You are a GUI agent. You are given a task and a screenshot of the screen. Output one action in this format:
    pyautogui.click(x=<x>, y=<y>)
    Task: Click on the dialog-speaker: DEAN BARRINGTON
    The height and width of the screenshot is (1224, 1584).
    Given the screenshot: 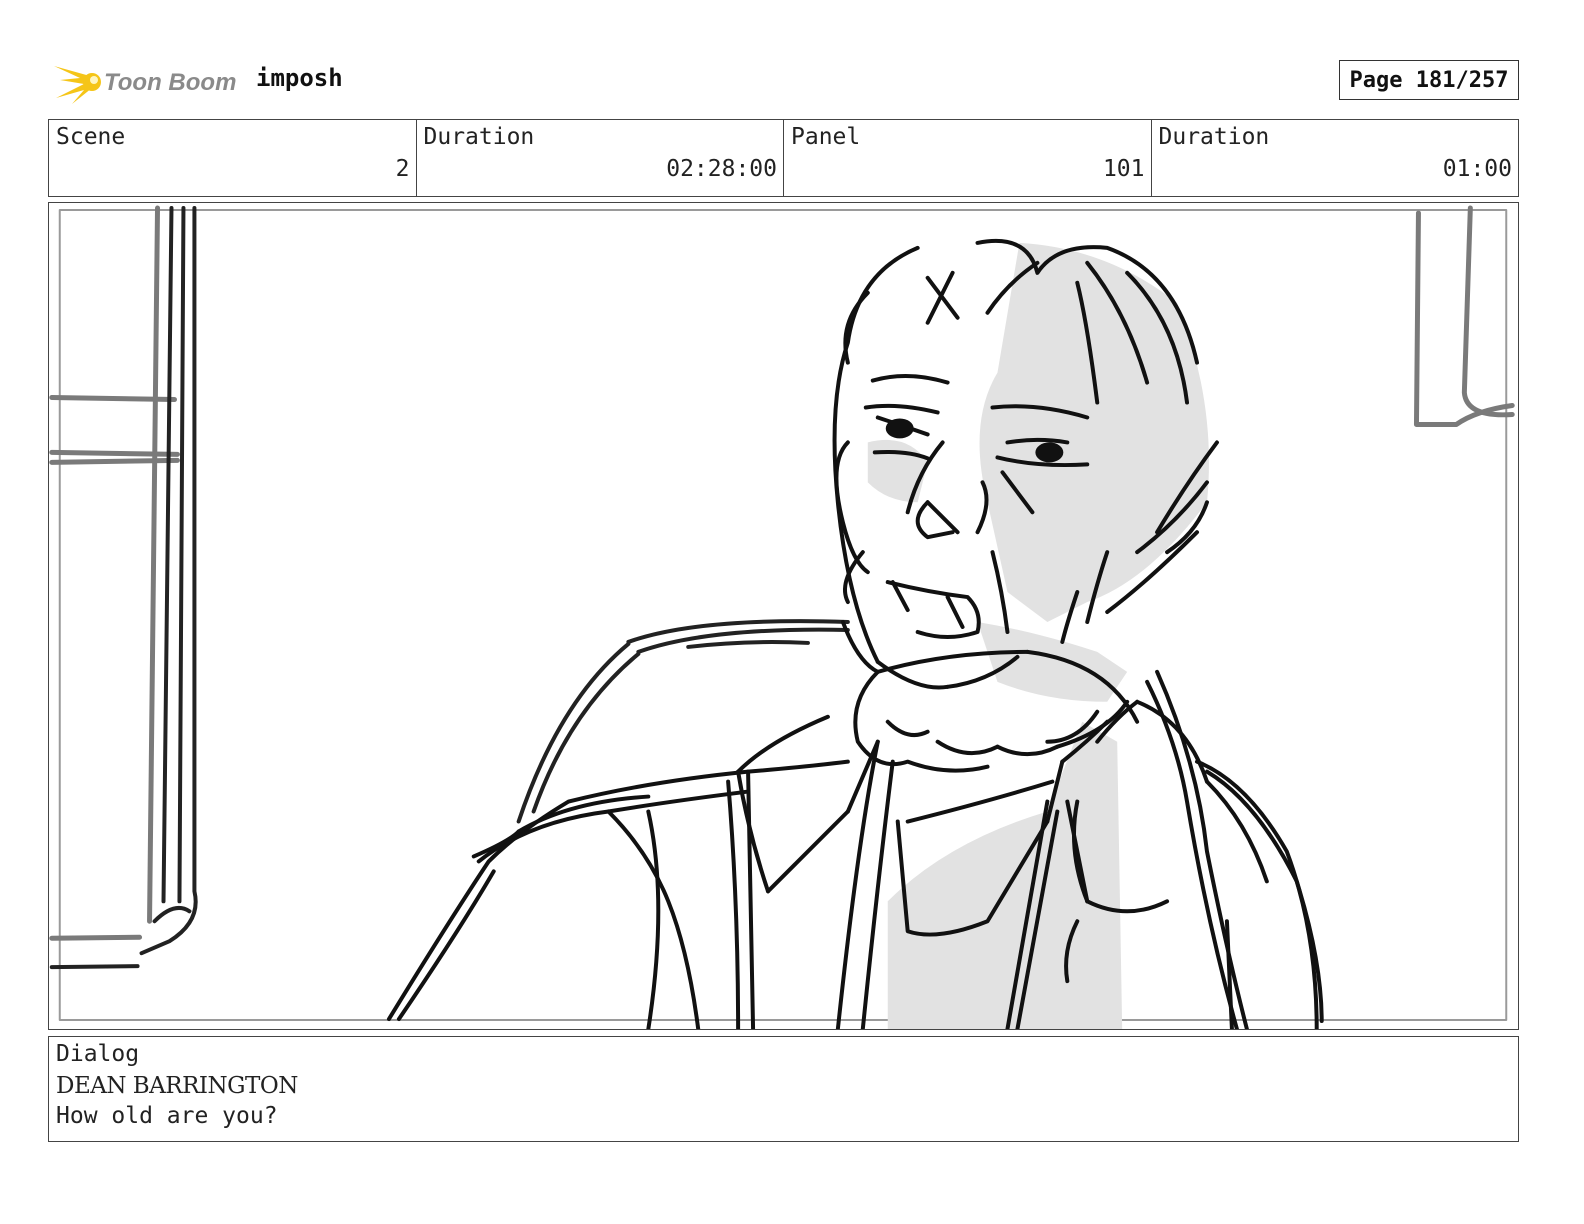 What is the action you would take?
    pyautogui.click(x=177, y=1086)
    